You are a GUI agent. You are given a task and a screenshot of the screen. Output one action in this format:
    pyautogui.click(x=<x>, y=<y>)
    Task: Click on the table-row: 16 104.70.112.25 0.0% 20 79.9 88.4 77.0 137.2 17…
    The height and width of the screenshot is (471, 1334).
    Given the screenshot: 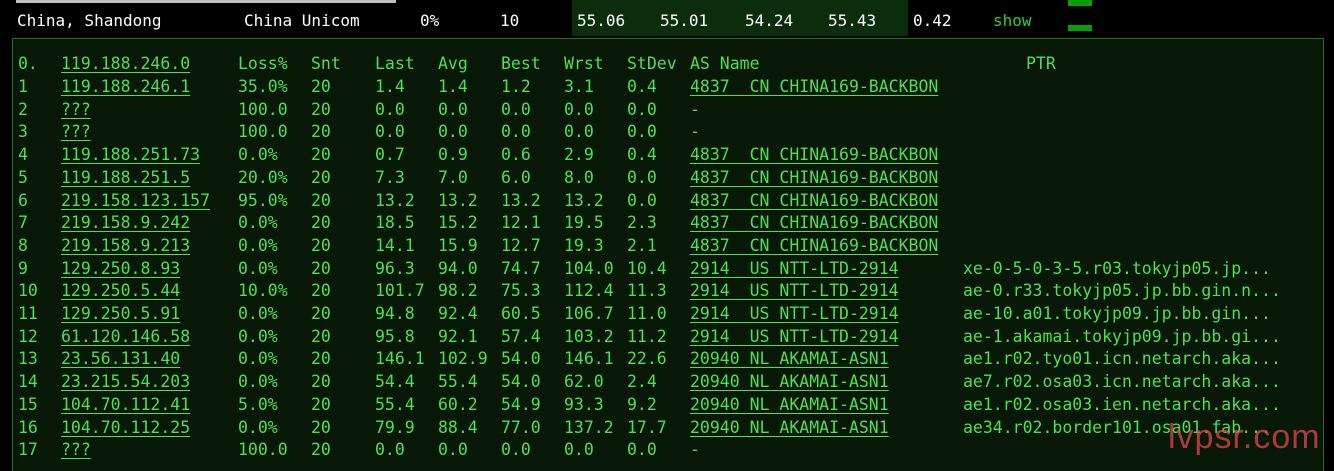 What is the action you would take?
    pyautogui.click(x=668, y=429)
    